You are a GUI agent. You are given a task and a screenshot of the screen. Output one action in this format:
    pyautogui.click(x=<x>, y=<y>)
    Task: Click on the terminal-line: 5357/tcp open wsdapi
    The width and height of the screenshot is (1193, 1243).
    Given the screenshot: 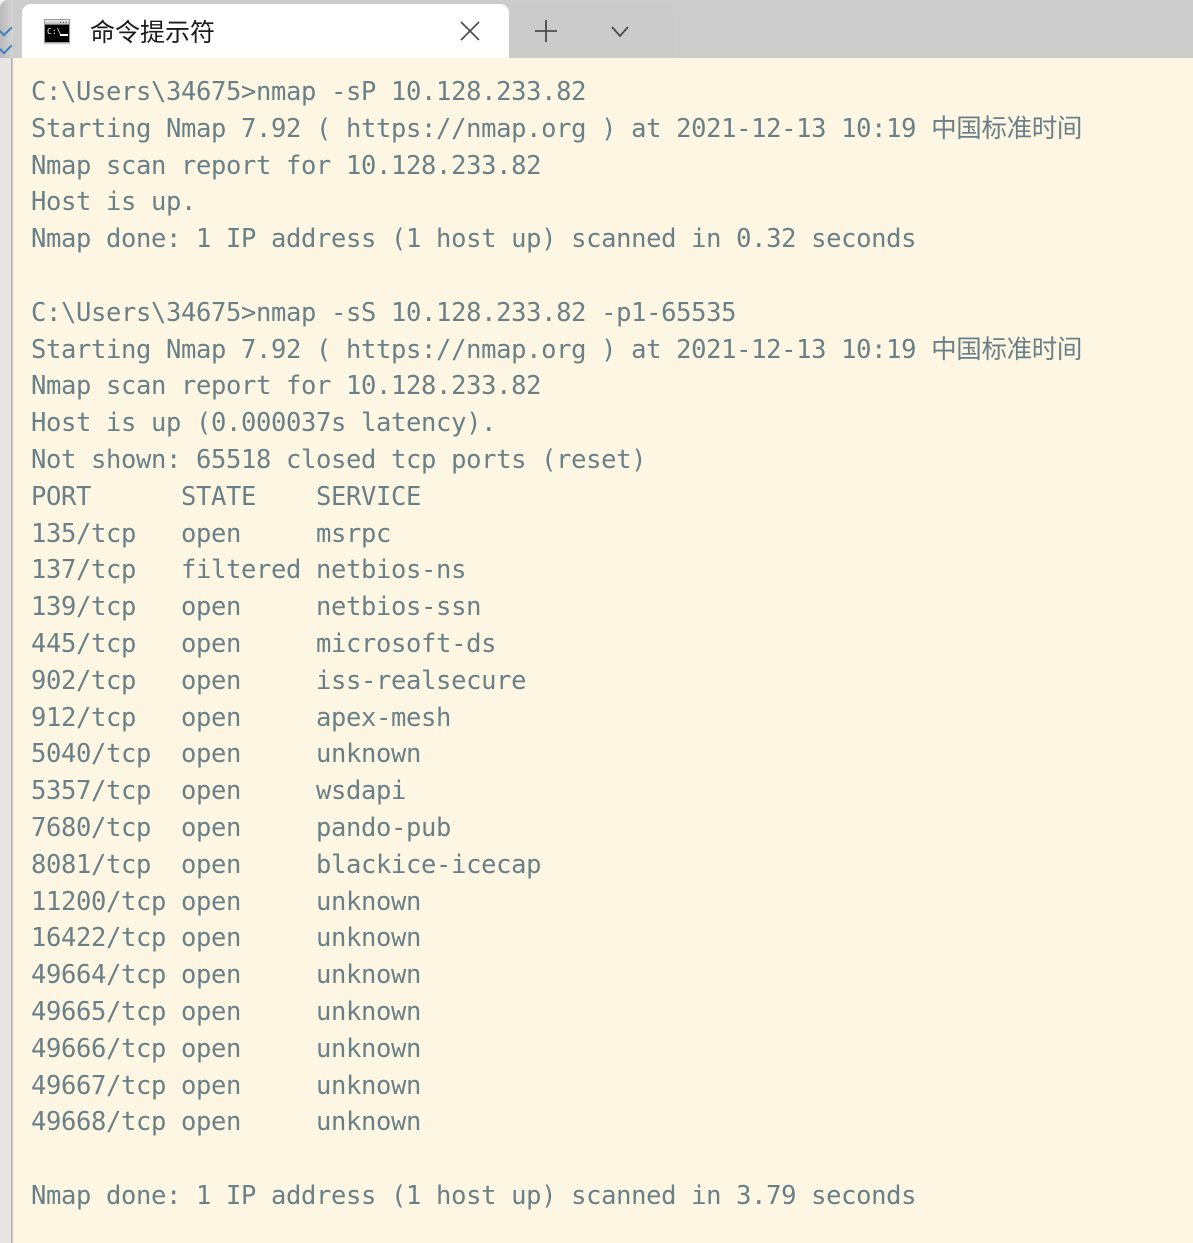 What is the action you would take?
    pyautogui.click(x=219, y=791)
    